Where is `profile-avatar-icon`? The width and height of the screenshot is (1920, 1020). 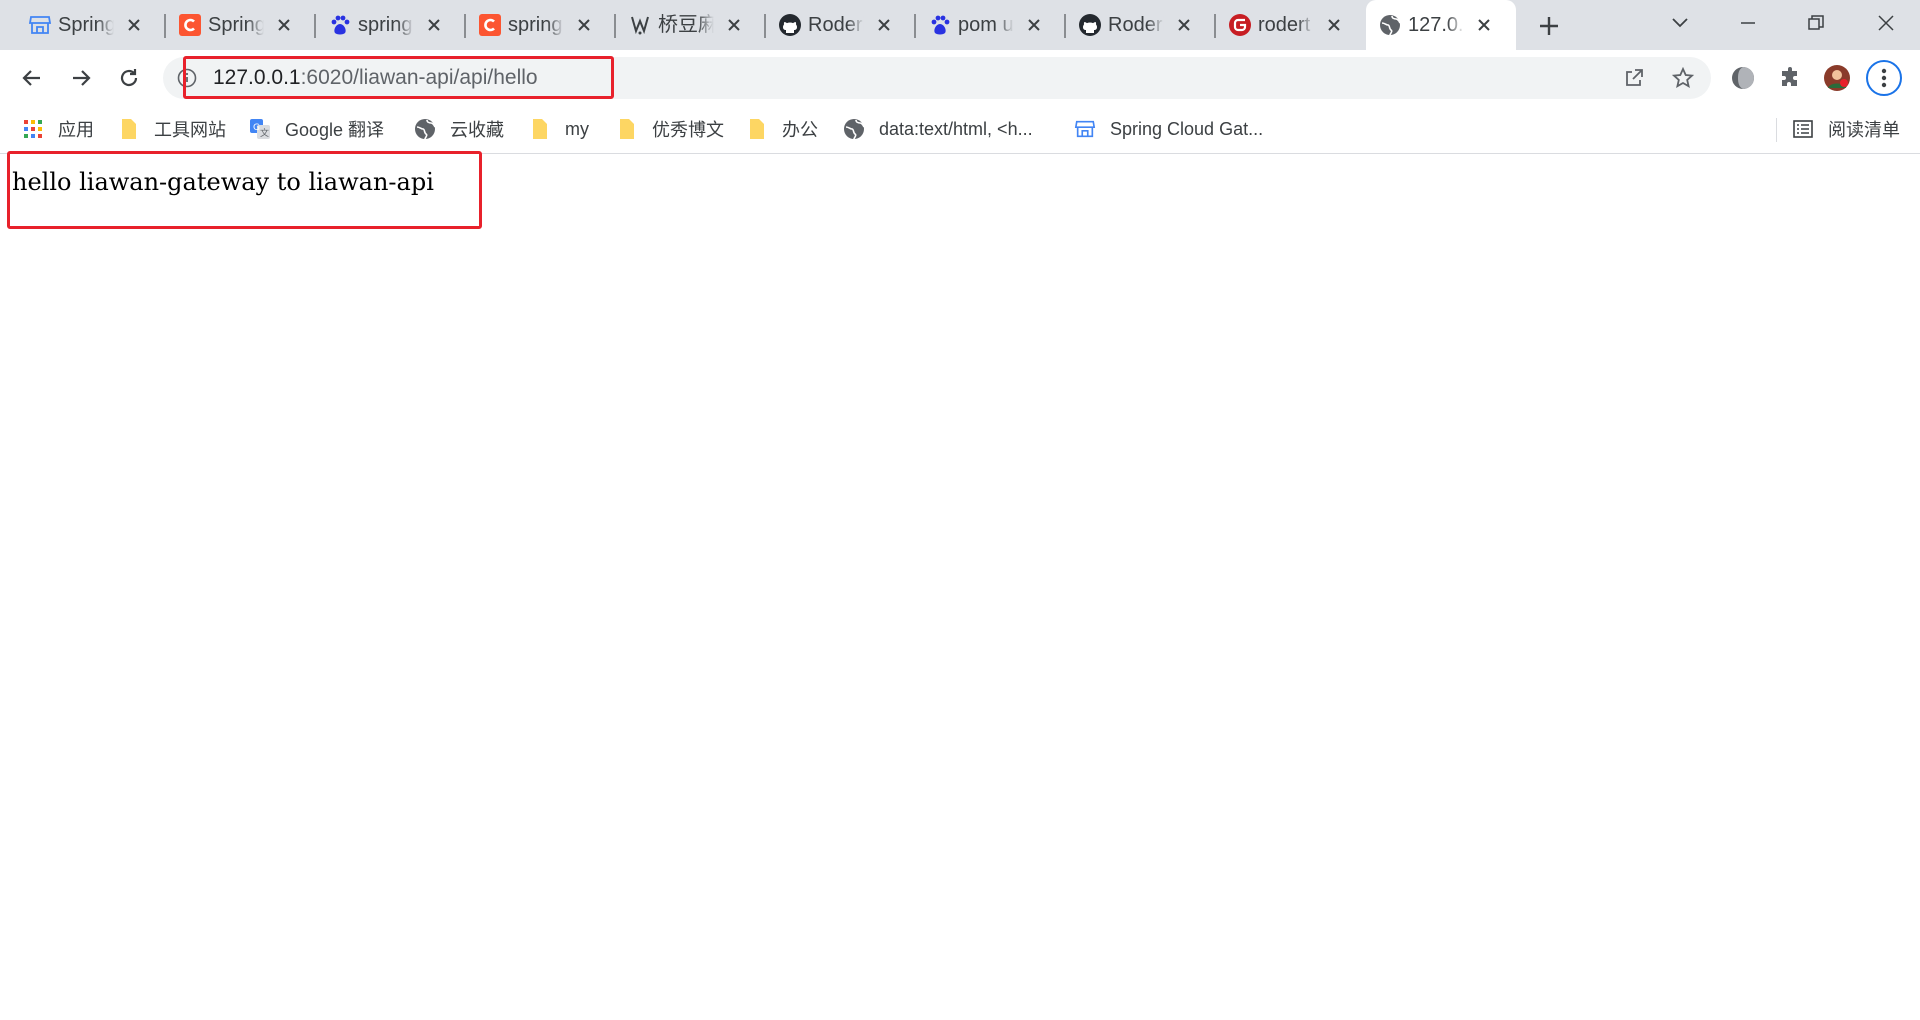 profile-avatar-icon is located at coordinates (1837, 78).